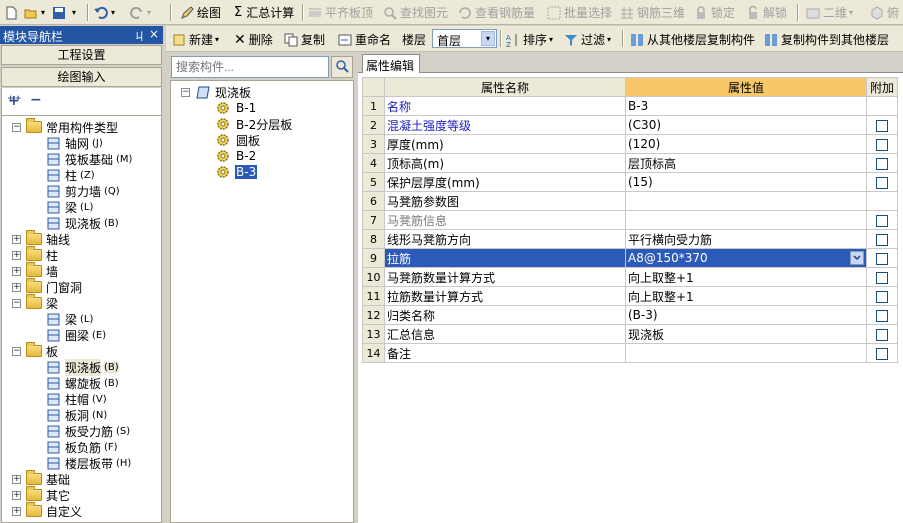  What do you see at coordinates (81, 77) in the screenshot?
I see `drawing-input-button: 绘图输入` at bounding box center [81, 77].